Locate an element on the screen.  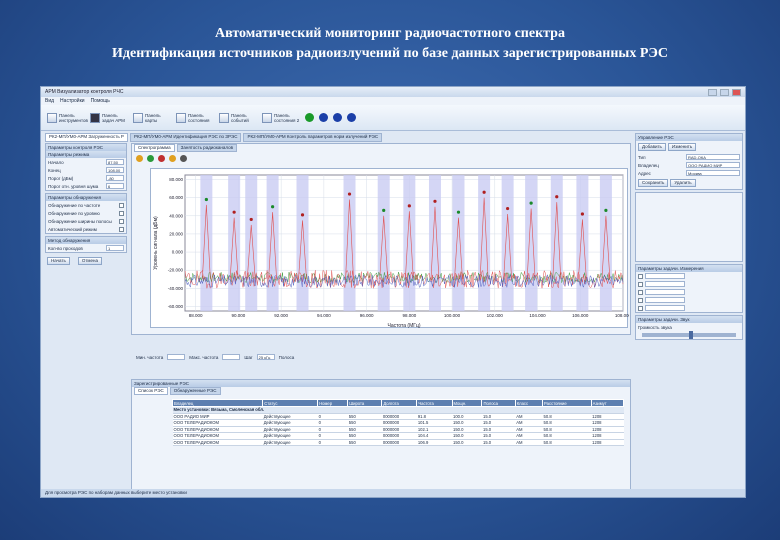
tab-spectrogram: Спектрограмма is located at coordinates (154, 148).